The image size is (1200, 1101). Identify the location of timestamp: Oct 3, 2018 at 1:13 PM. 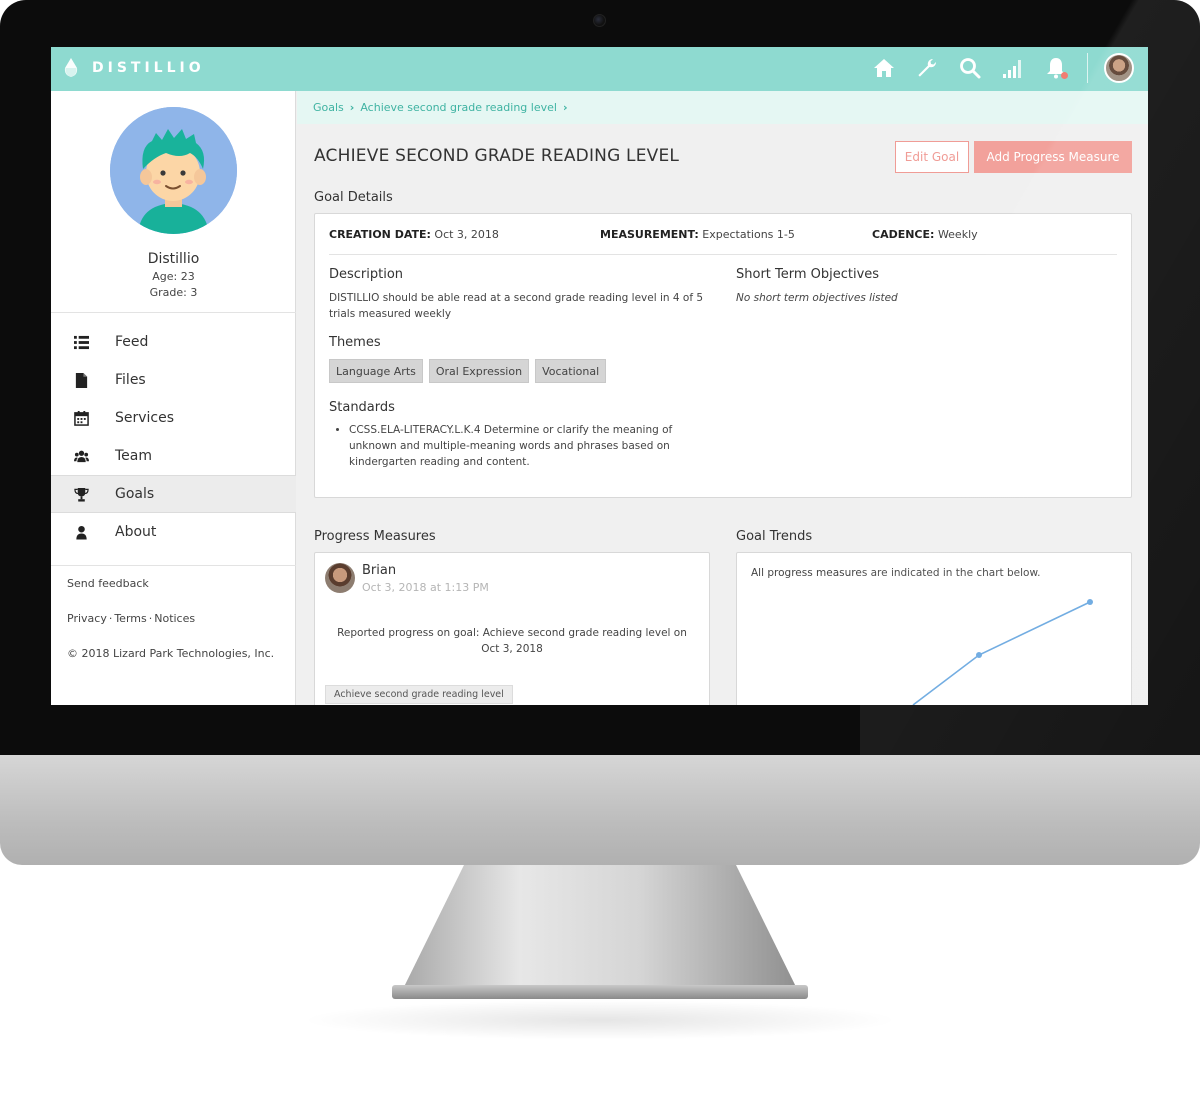
(425, 587).